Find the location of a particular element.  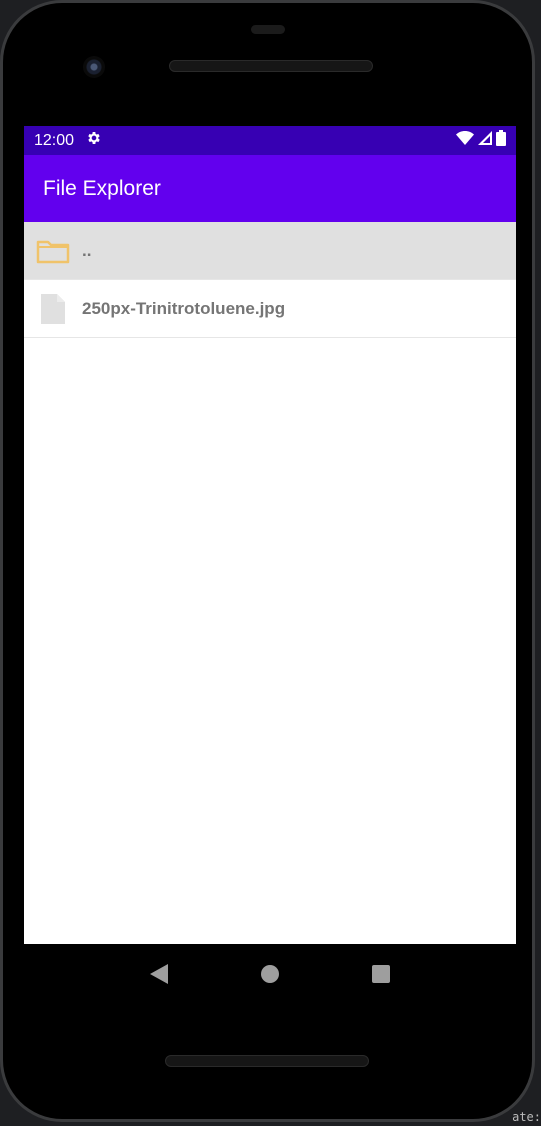

status-time: 12:00 is located at coordinates (54, 140).